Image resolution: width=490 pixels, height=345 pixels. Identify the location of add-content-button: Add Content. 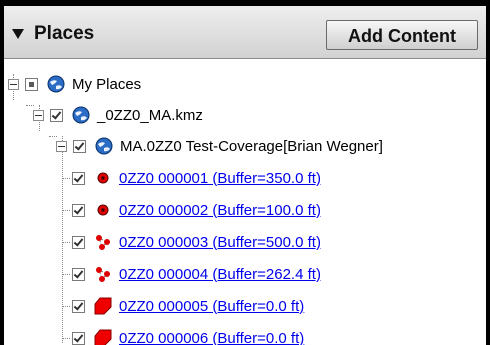
(402, 35).